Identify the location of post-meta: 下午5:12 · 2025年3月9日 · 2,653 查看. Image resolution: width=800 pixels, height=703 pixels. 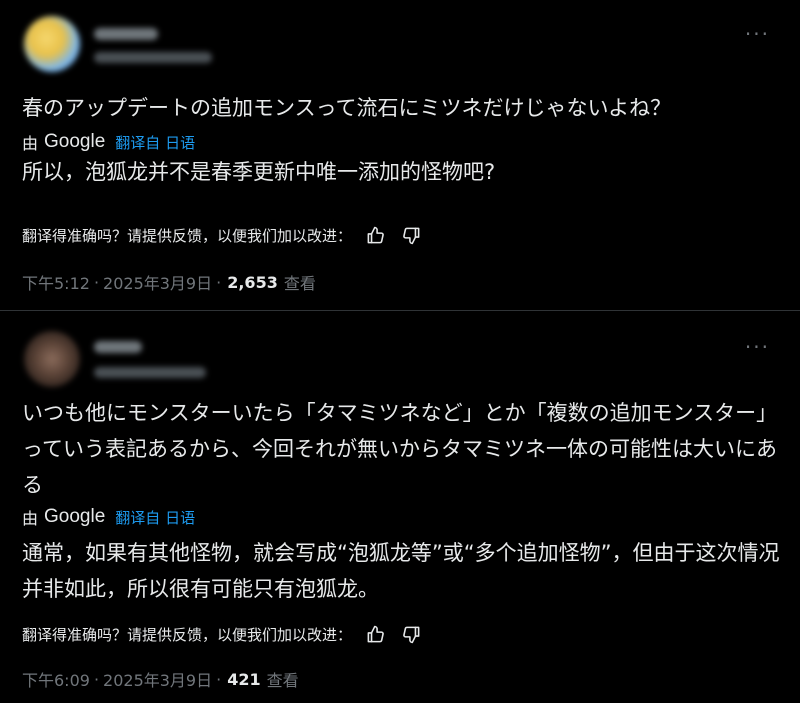
(169, 282).